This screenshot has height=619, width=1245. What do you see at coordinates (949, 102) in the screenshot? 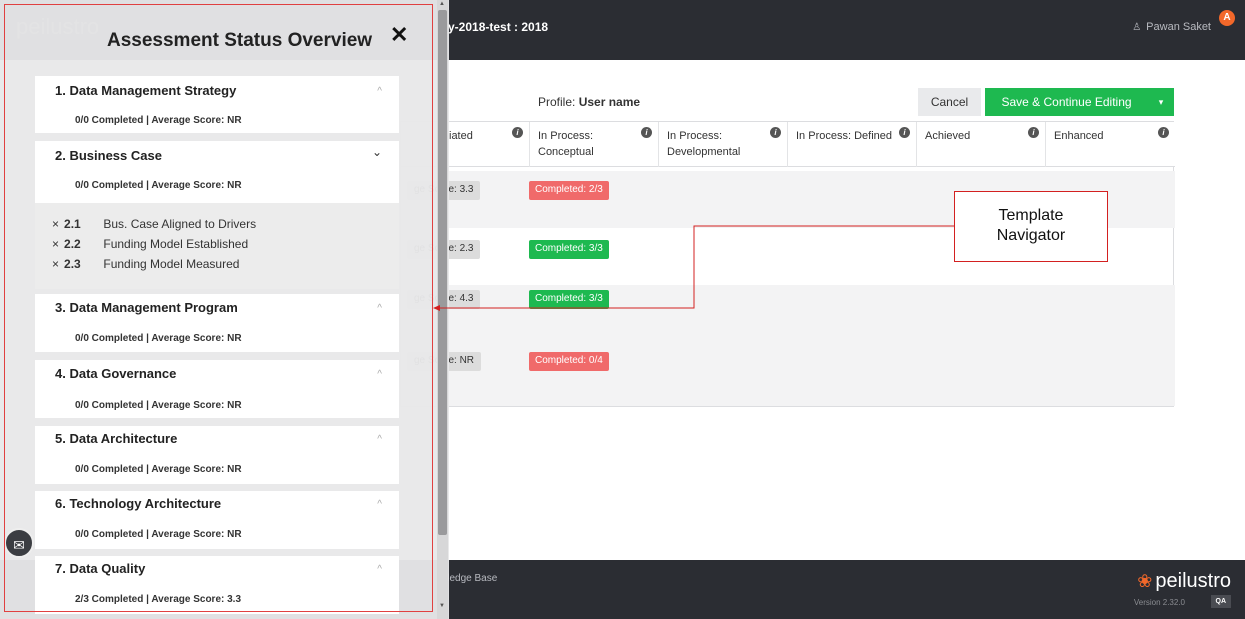
I see `cancel-button: Cancel` at bounding box center [949, 102].